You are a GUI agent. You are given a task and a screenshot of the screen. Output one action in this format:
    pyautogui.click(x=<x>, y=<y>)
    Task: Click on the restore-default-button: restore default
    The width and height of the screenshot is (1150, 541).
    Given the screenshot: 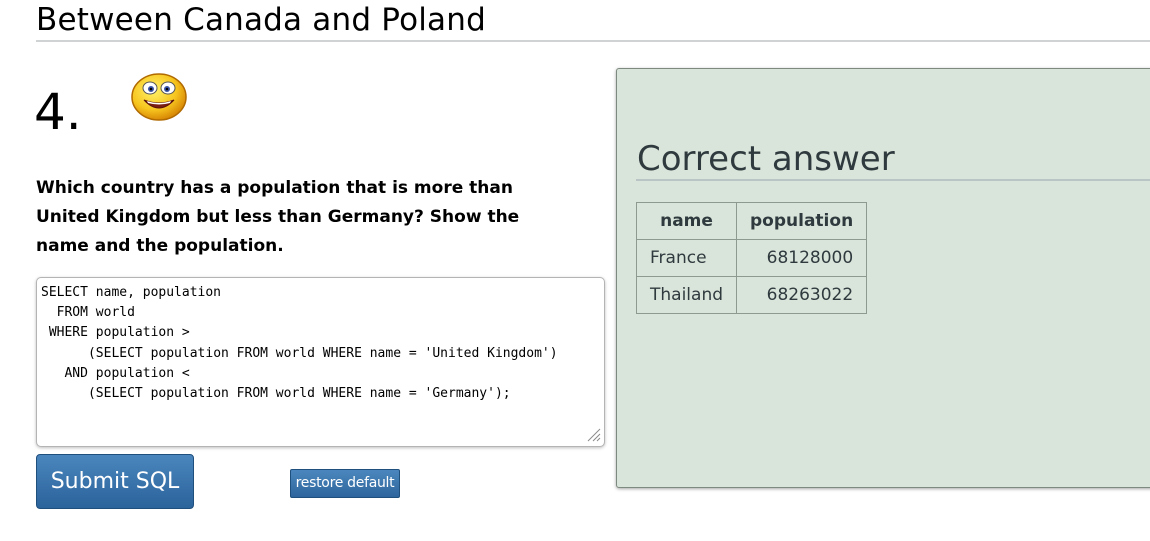 What is the action you would take?
    pyautogui.click(x=345, y=483)
    